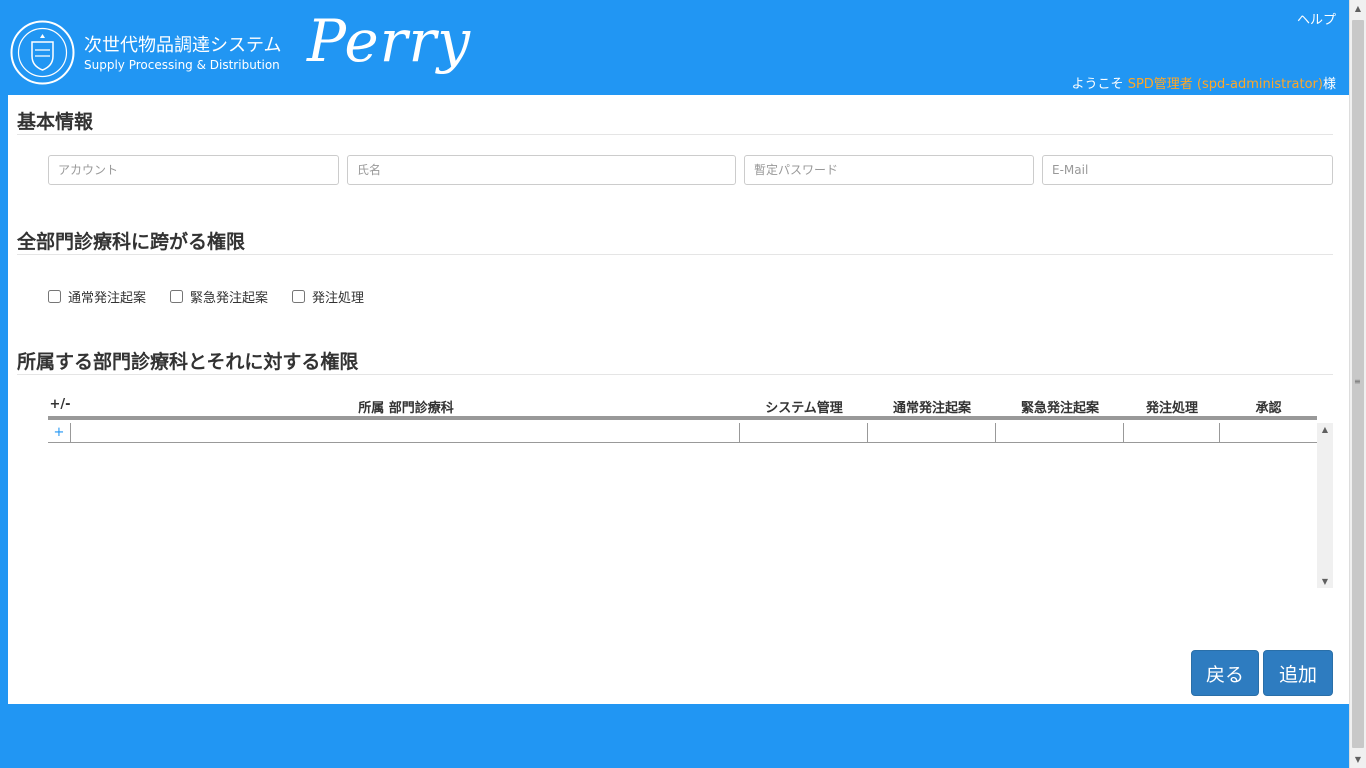 Image resolution: width=1366 pixels, height=768 pixels. I want to click on checkbox-label: 緊急発注起案, so click(229, 298).